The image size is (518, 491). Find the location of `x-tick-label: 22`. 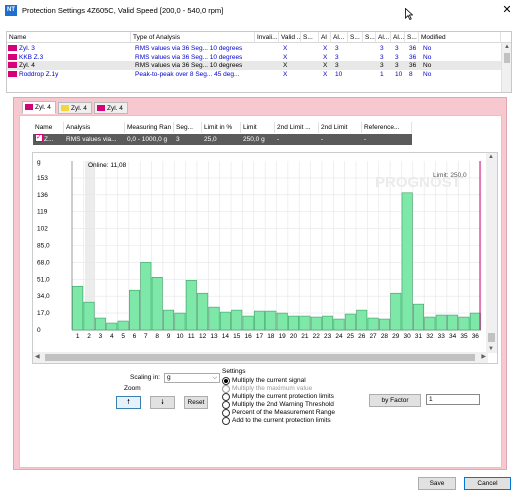

x-tick-label: 22 is located at coordinates (317, 336).